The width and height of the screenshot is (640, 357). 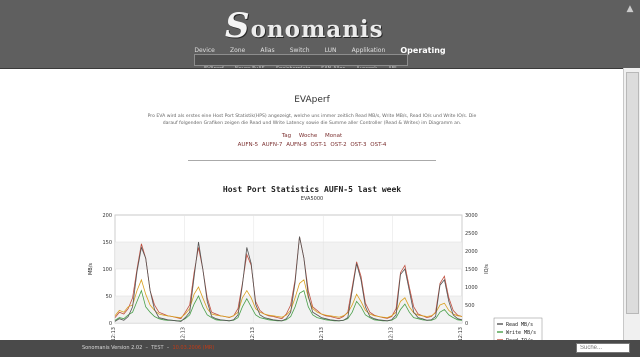 What do you see at coordinates (267, 50) in the screenshot?
I see `nav-item-alias: Alias` at bounding box center [267, 50].